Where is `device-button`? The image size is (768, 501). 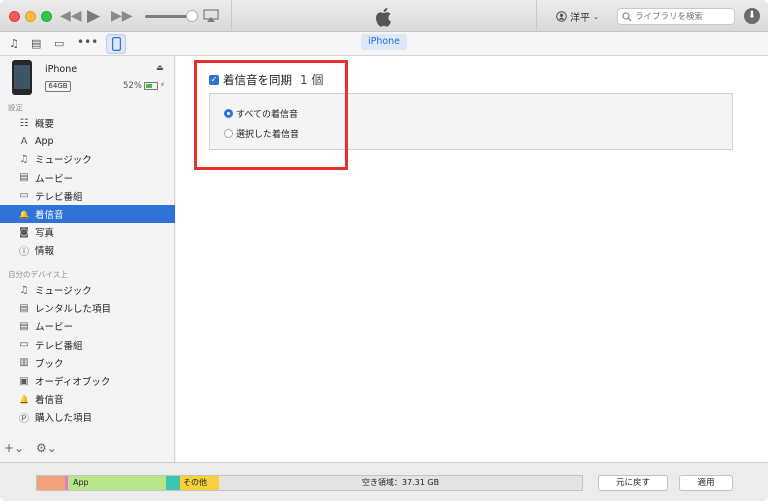
device-button is located at coordinates (116, 44).